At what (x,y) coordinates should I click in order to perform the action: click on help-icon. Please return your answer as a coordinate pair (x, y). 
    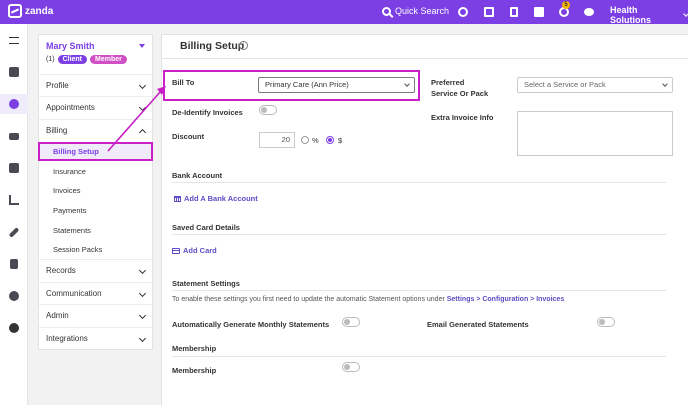
    Looking at the image, I should click on (14, 328).